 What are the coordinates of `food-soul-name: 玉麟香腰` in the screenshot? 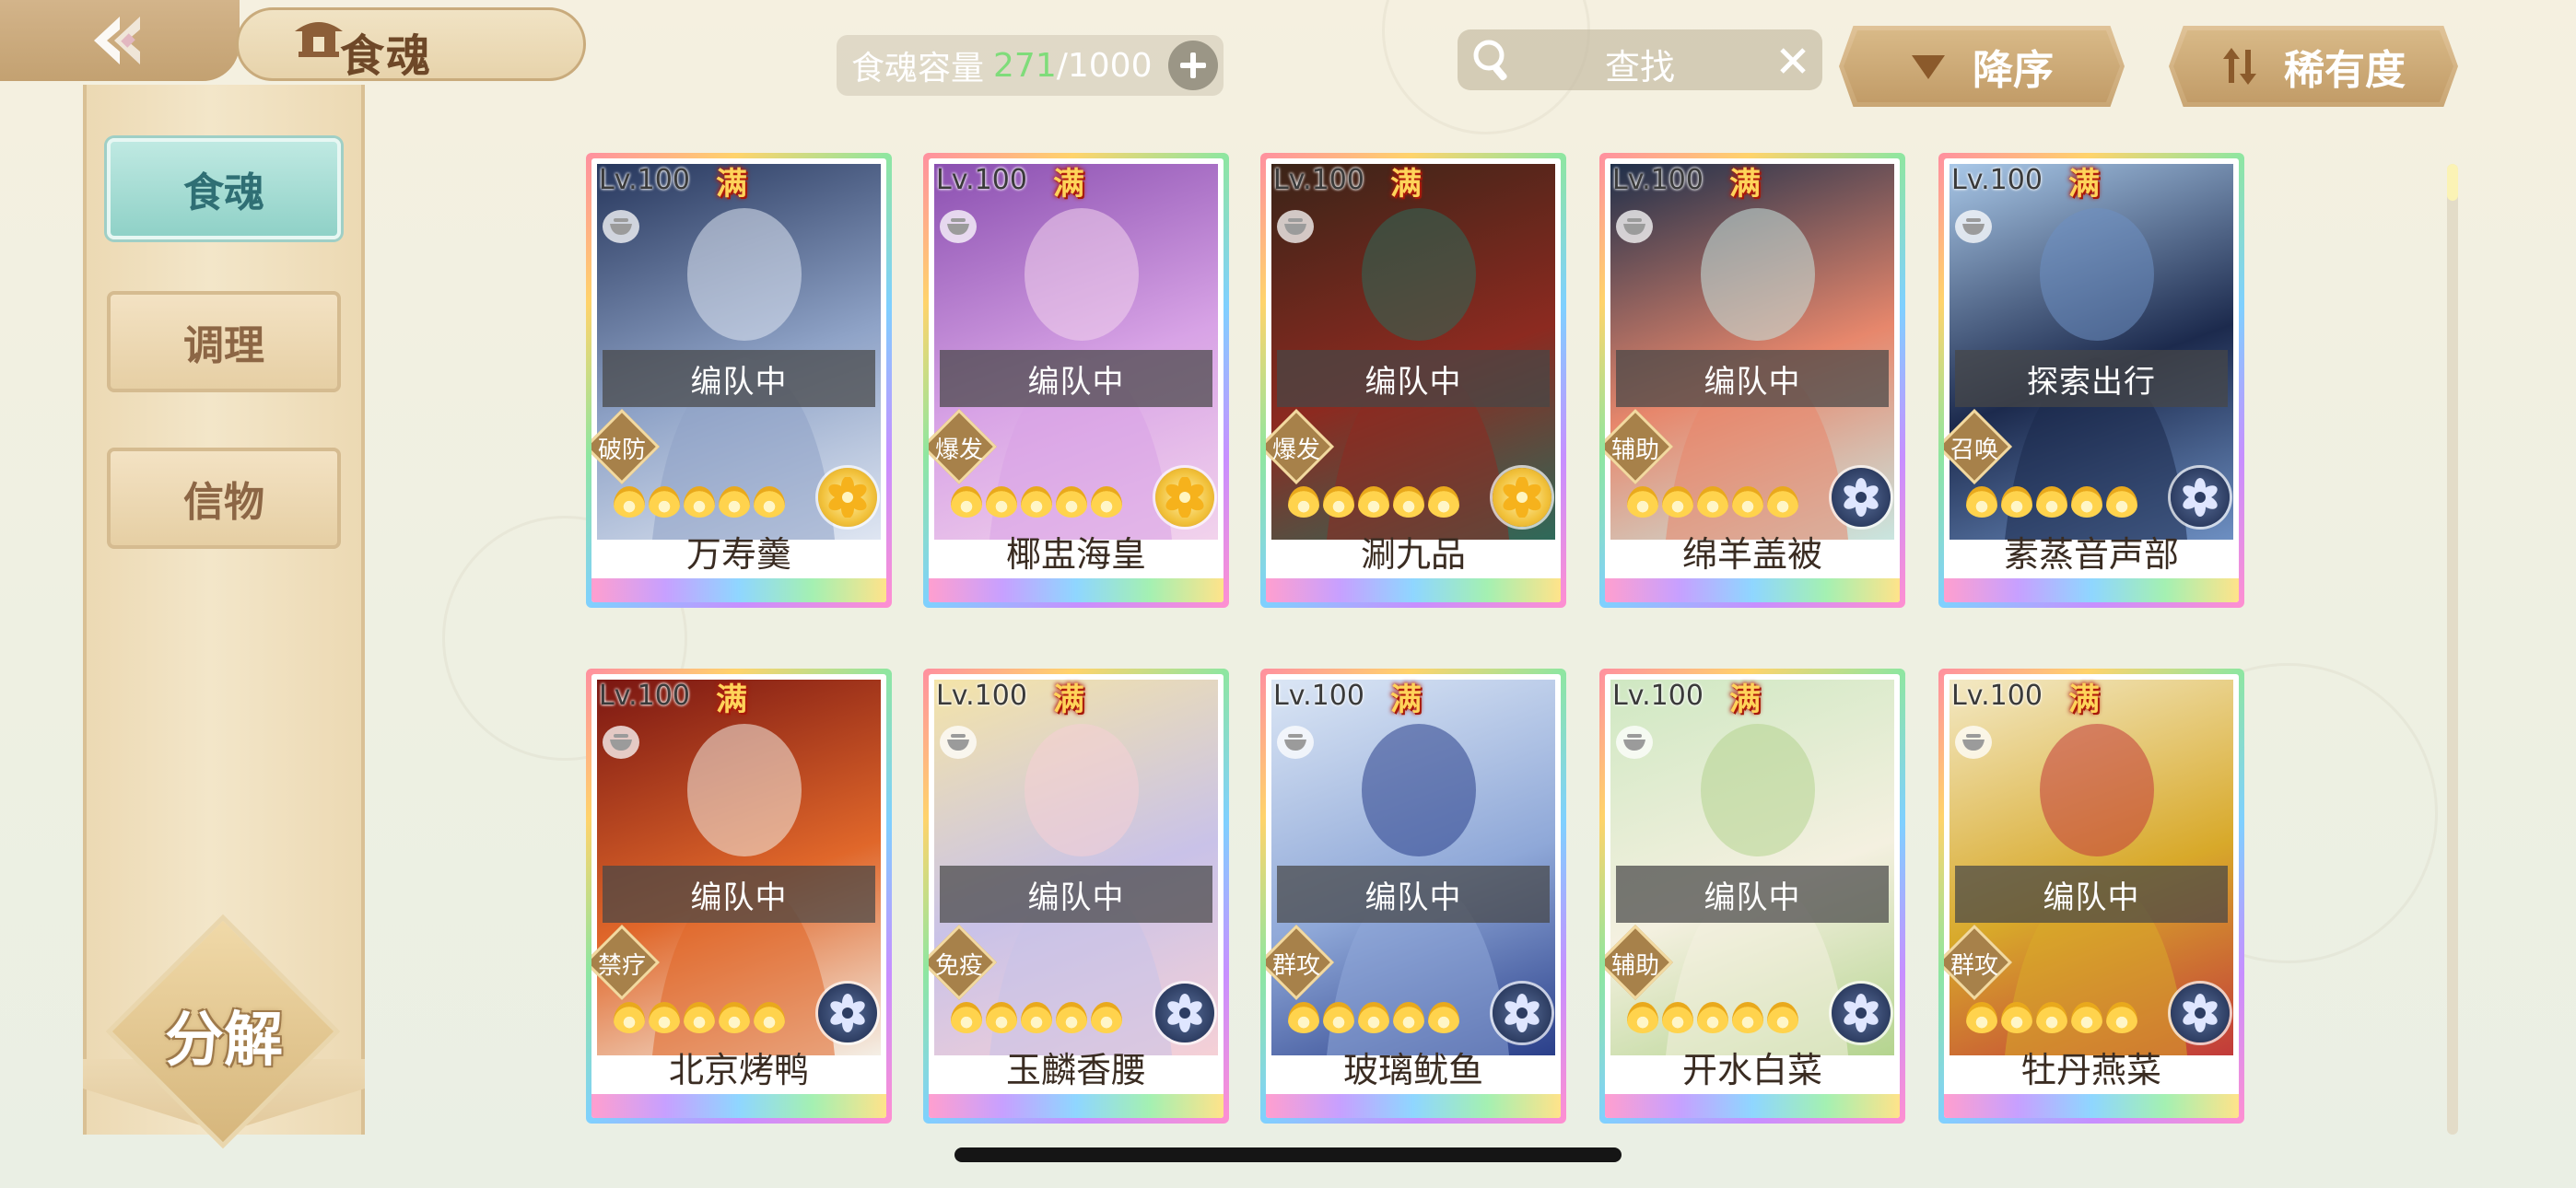 It's located at (1075, 1070).